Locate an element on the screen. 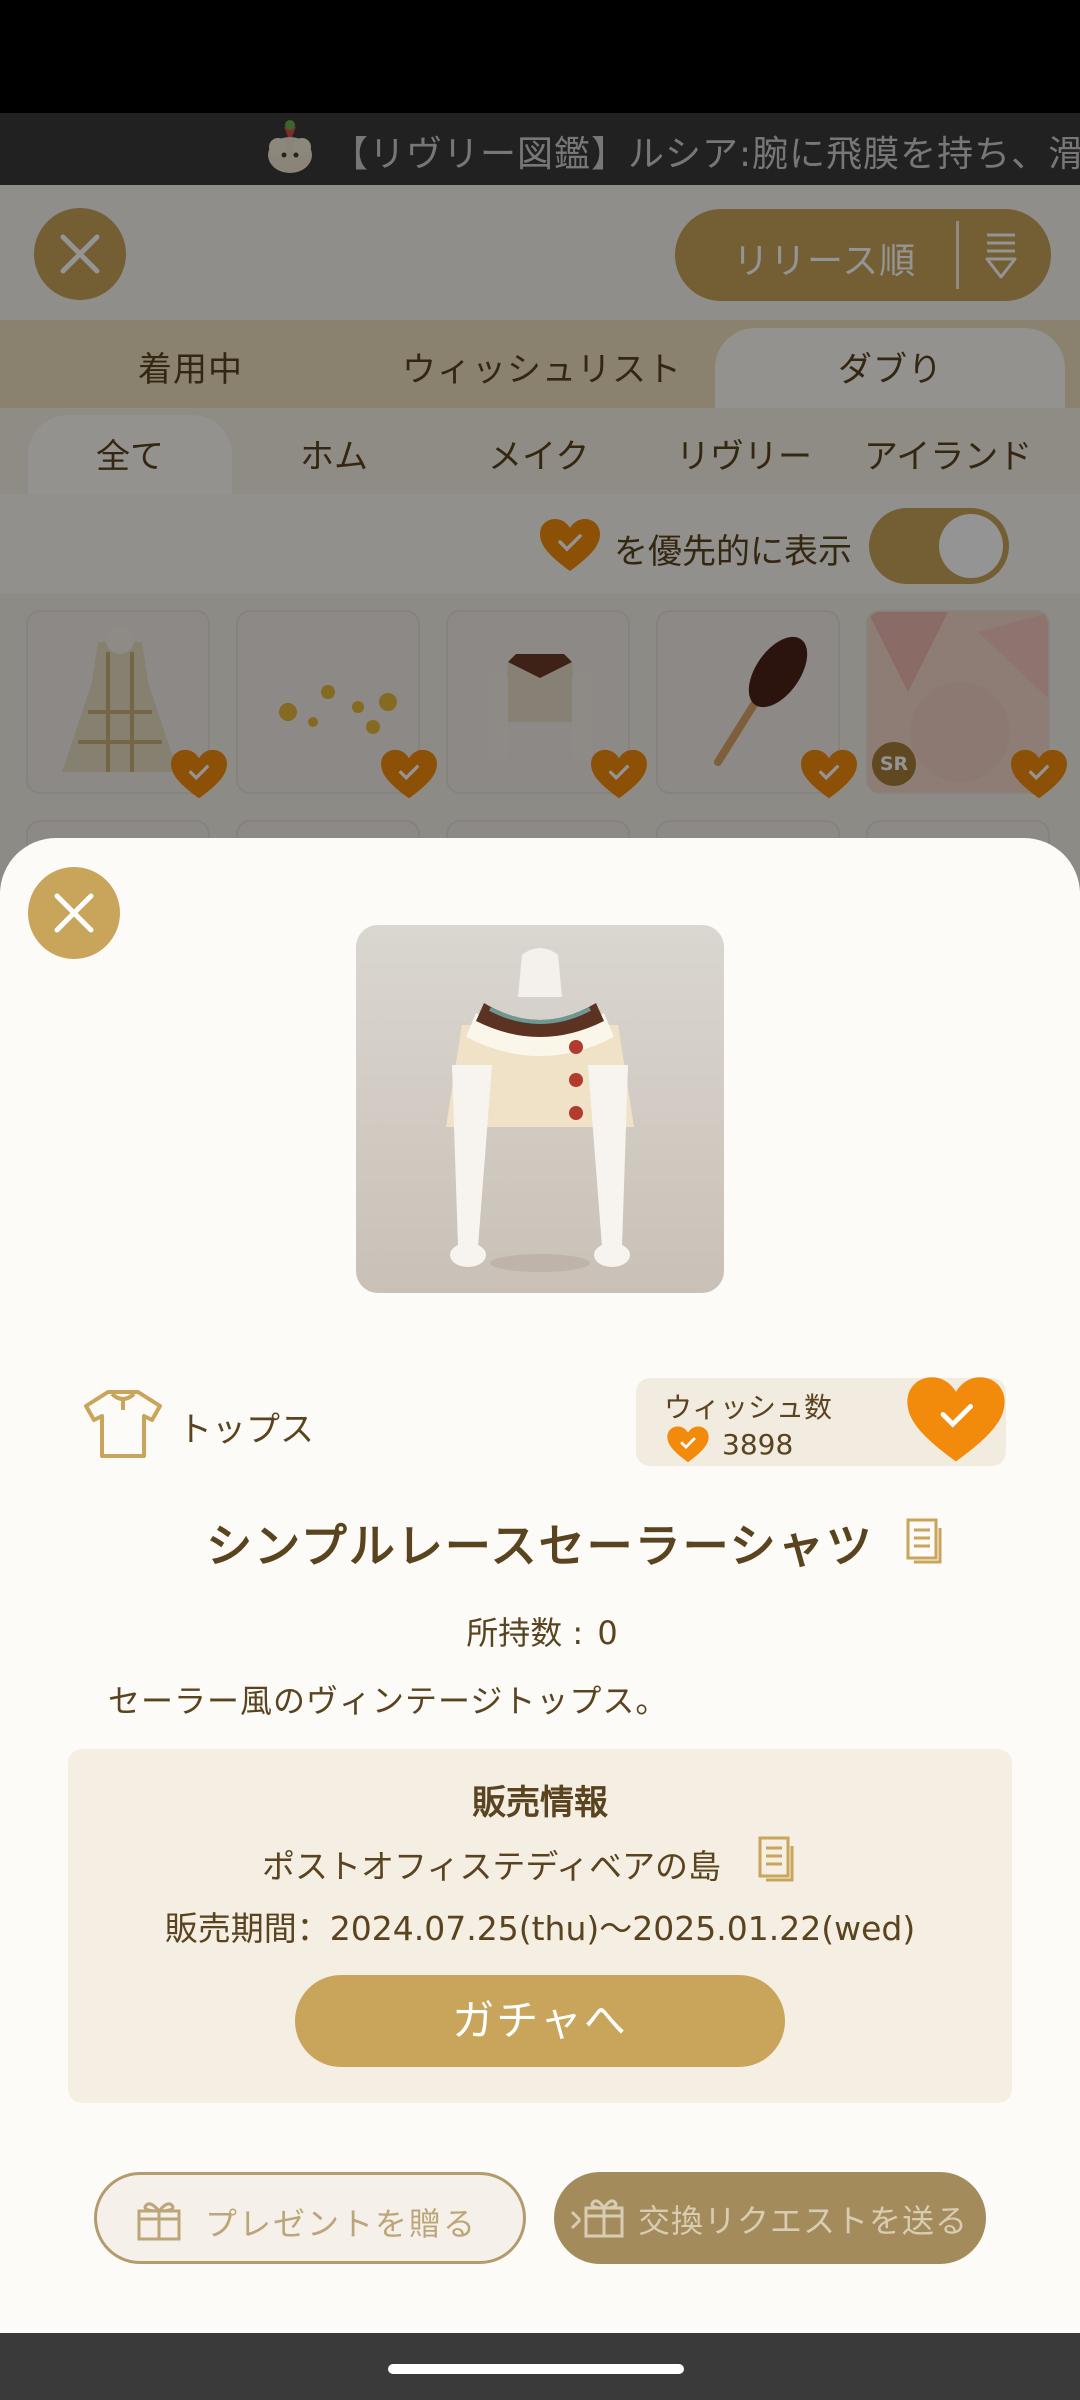  item-preview is located at coordinates (540, 1109).